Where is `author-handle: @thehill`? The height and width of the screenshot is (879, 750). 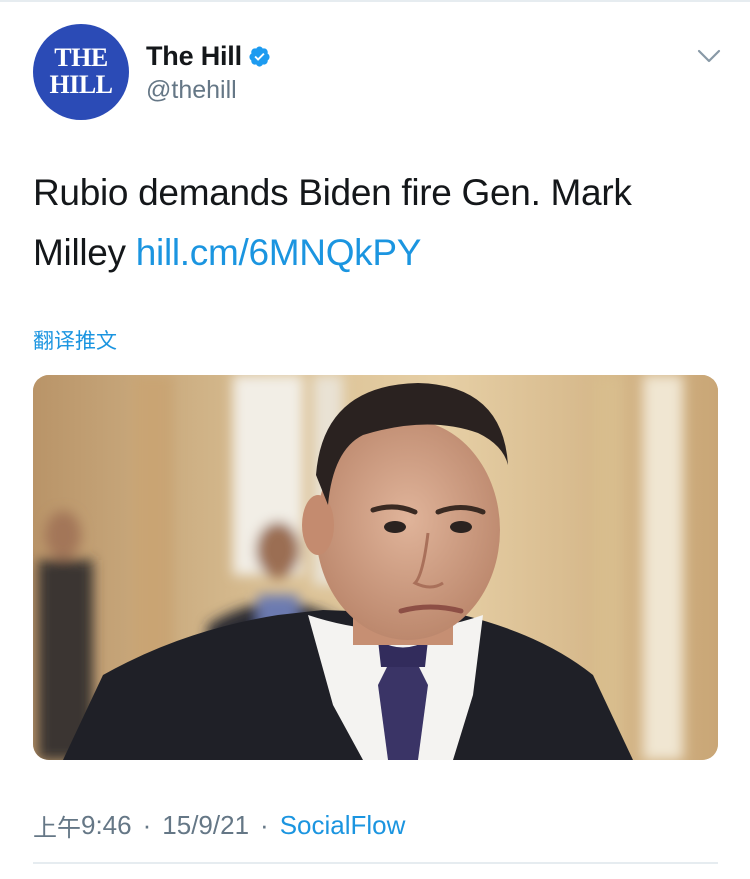 author-handle: @thehill is located at coordinates (208, 90).